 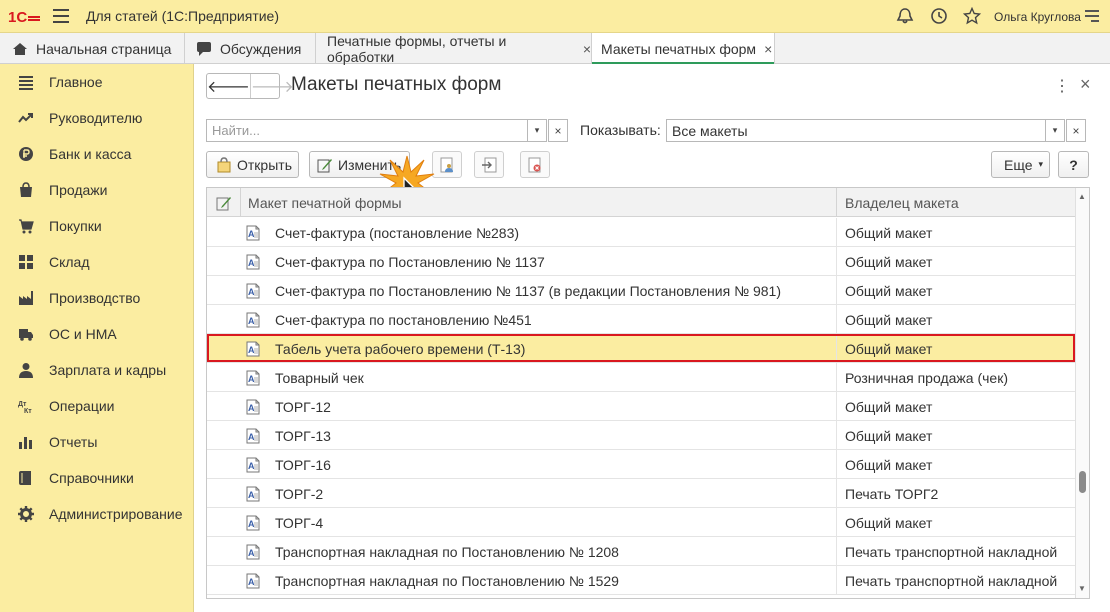 I want to click on sidebar-item-label: Производство, so click(x=95, y=298).